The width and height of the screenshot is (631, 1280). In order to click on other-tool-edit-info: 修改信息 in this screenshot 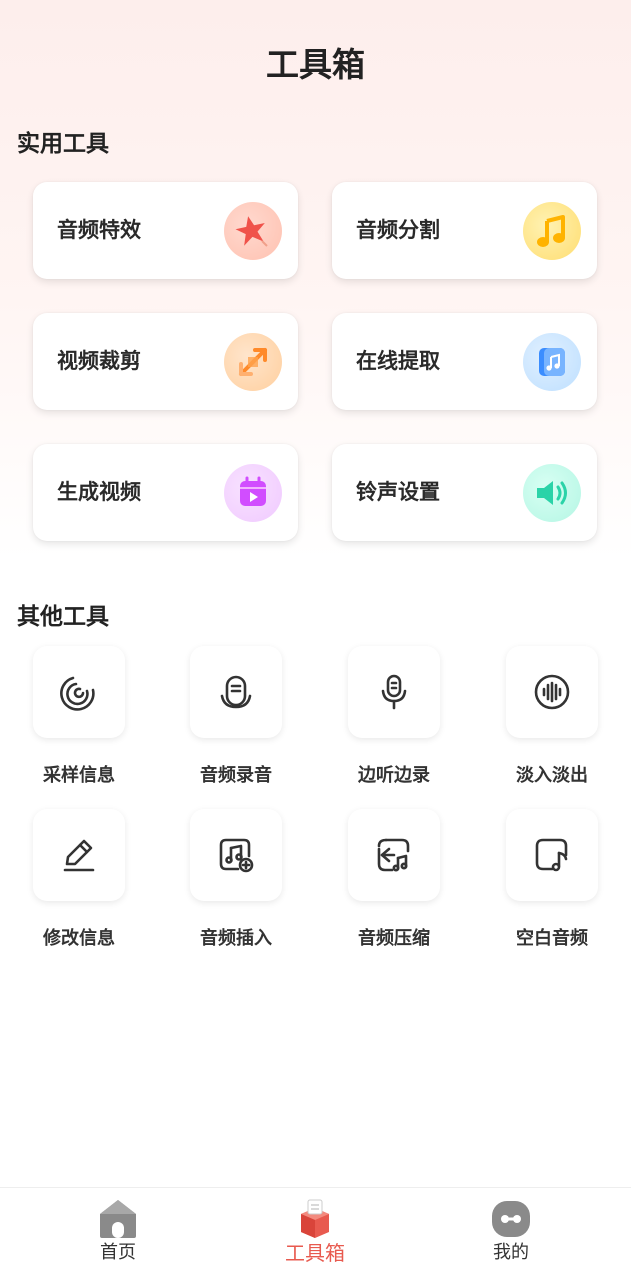, I will do `click(79, 879)`.